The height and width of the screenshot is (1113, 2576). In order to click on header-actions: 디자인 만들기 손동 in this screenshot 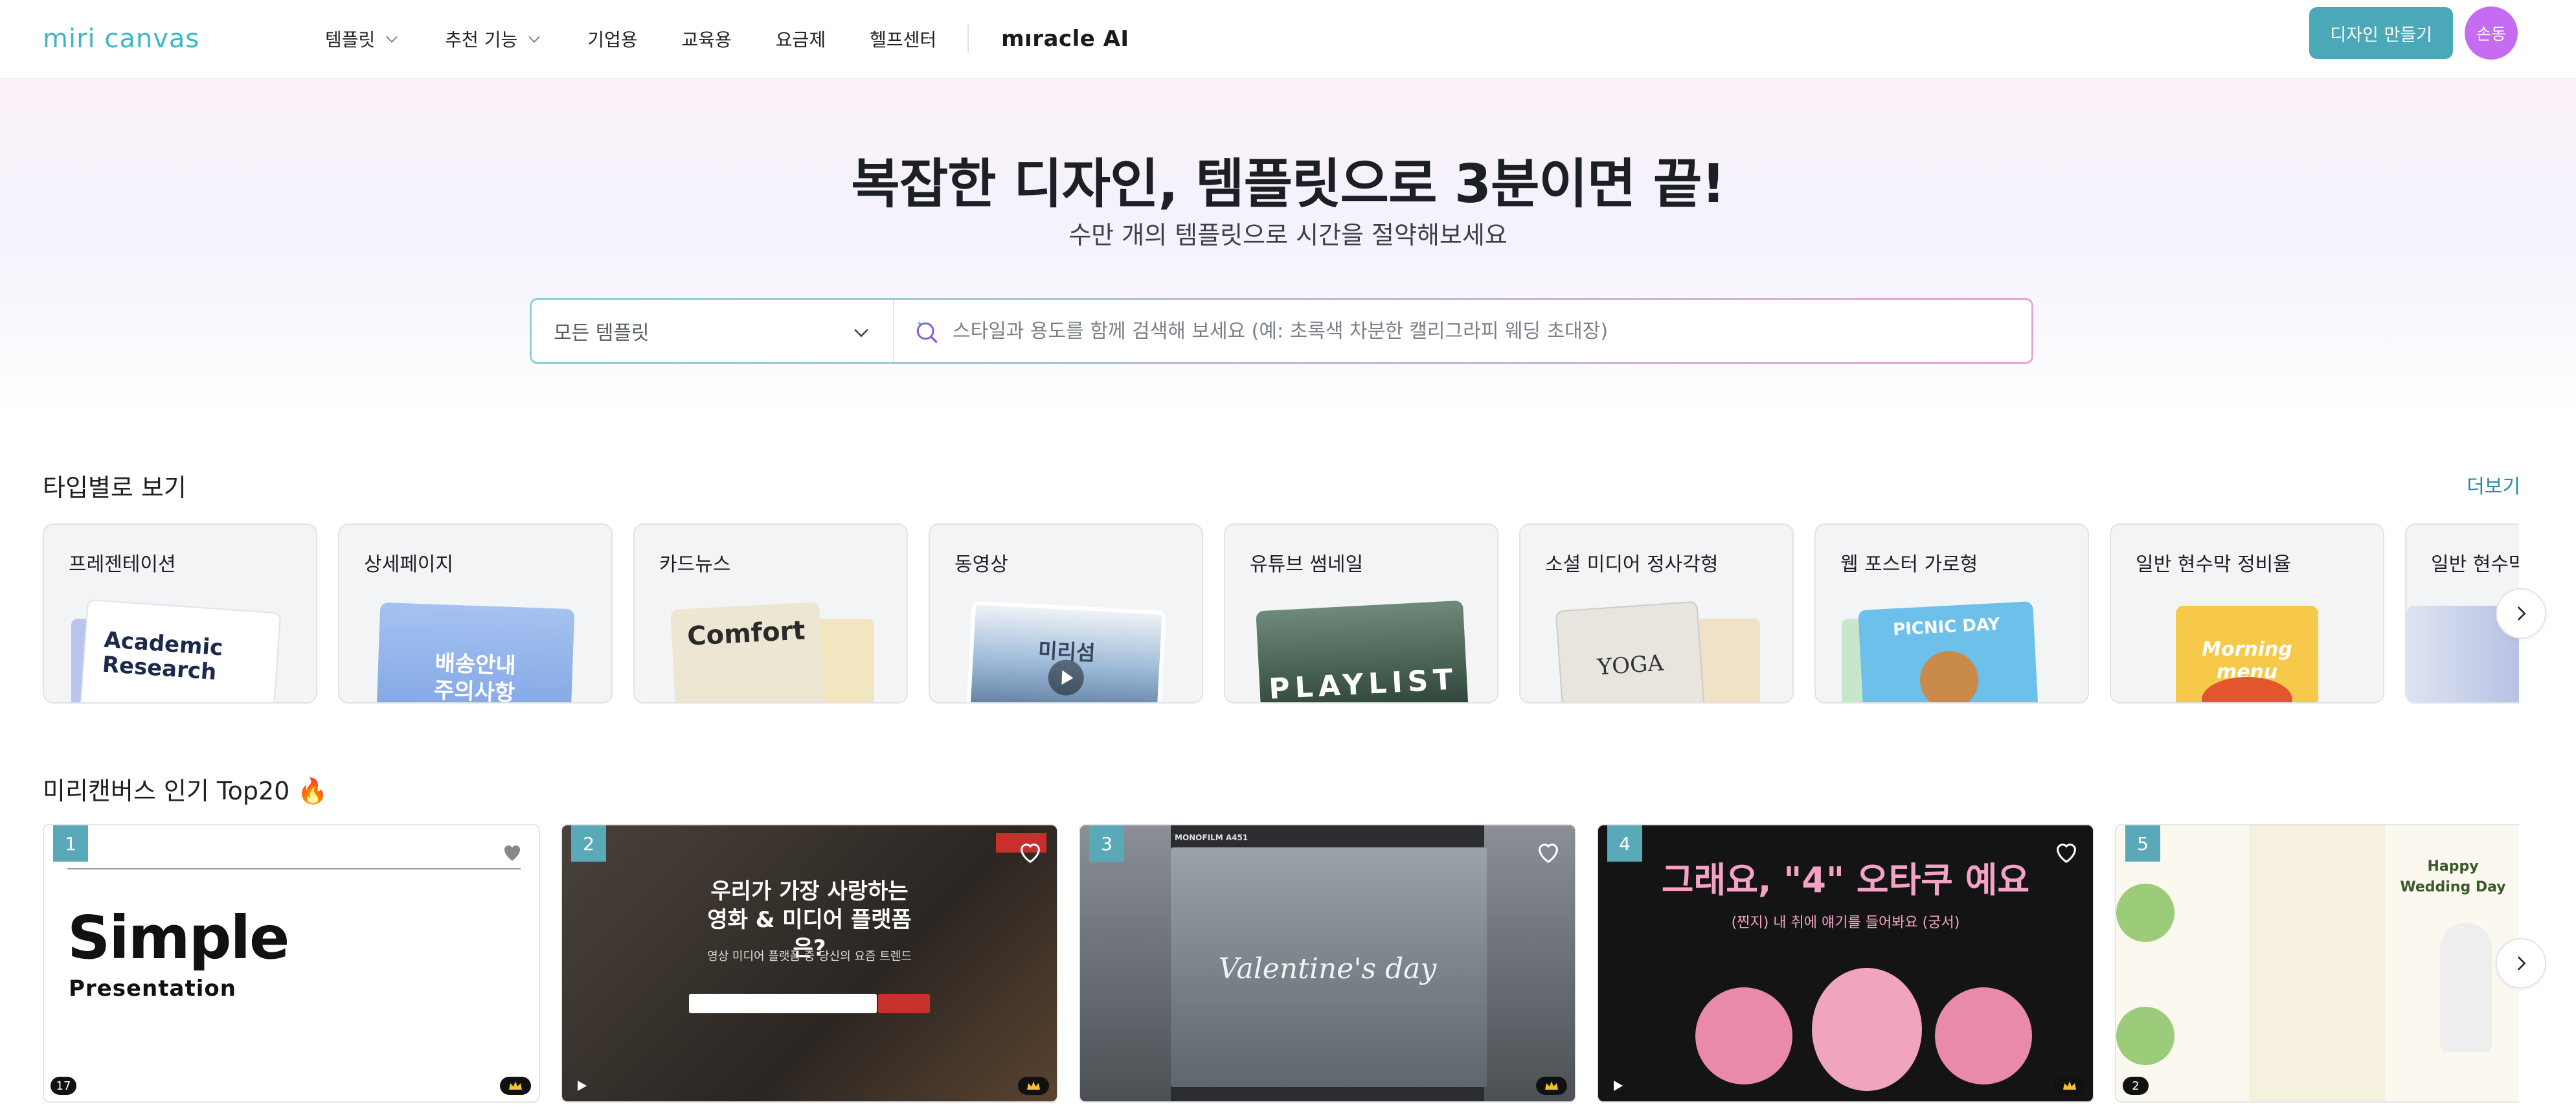, I will do `click(2413, 33)`.